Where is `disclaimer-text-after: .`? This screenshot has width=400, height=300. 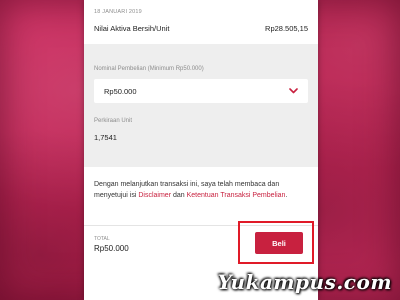
disclaimer-text-after: . is located at coordinates (286, 195).